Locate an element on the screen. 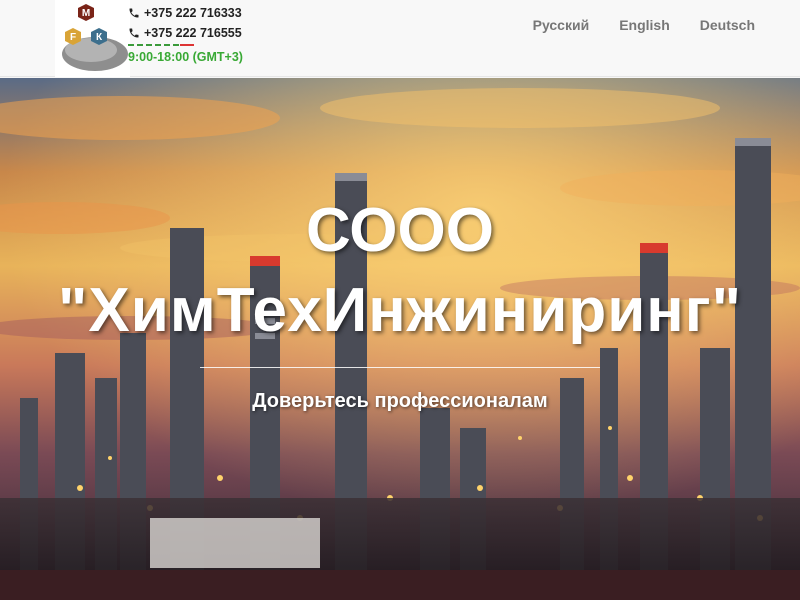 The height and width of the screenshot is (600, 800). phone-row-2: +375 222 716555 is located at coordinates (198, 33).